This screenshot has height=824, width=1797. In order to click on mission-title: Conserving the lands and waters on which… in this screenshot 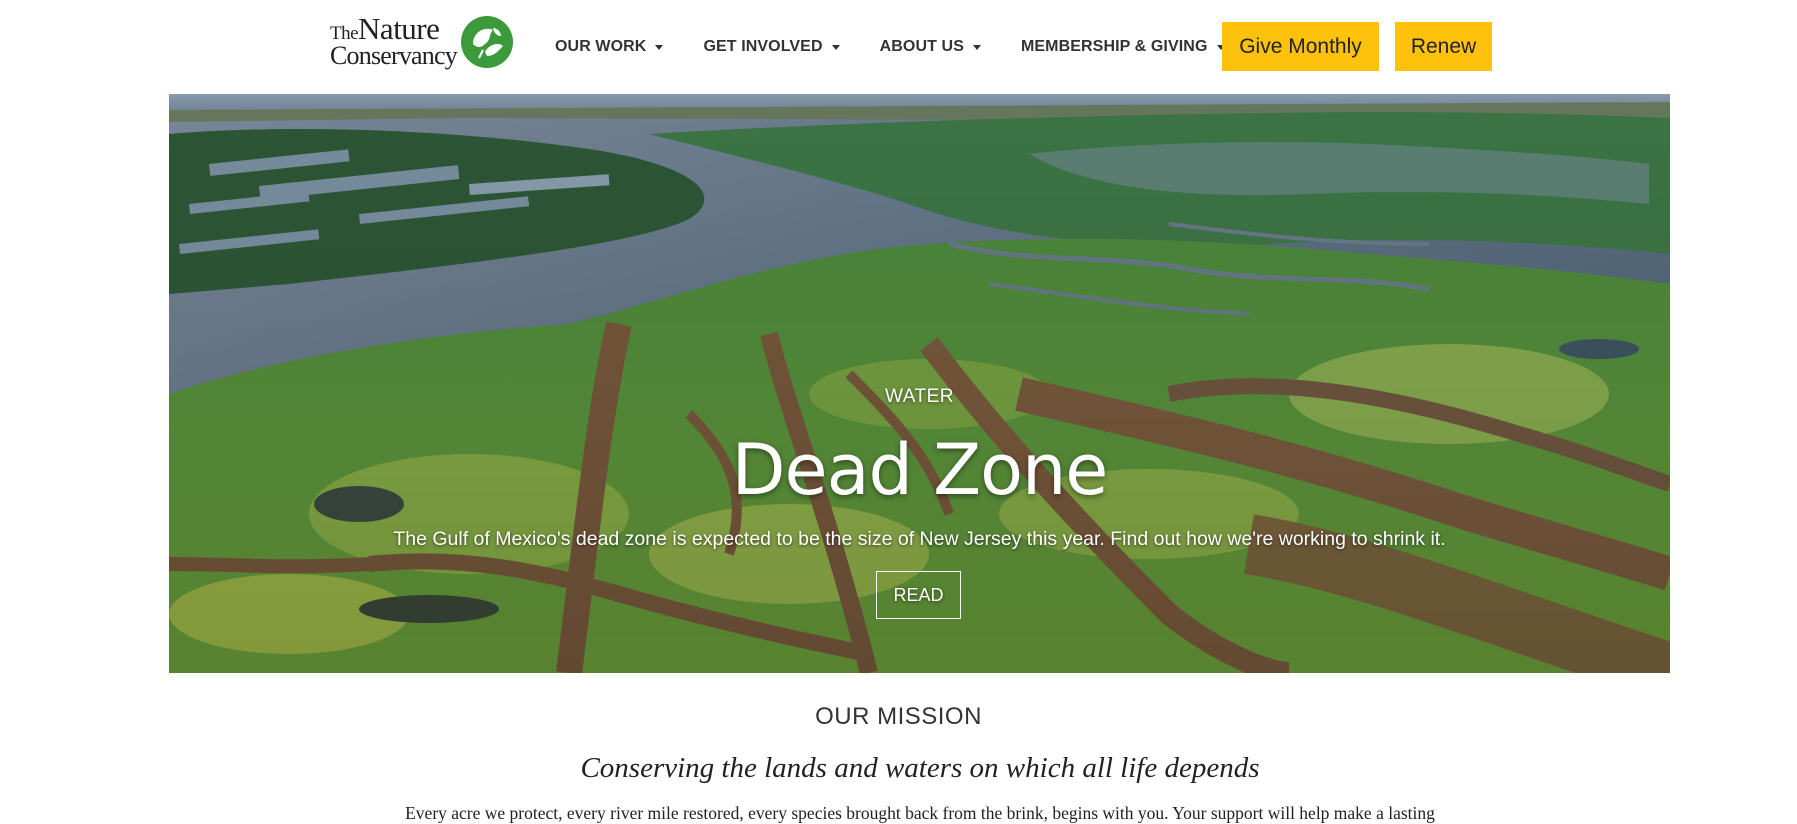, I will do `click(920, 768)`.